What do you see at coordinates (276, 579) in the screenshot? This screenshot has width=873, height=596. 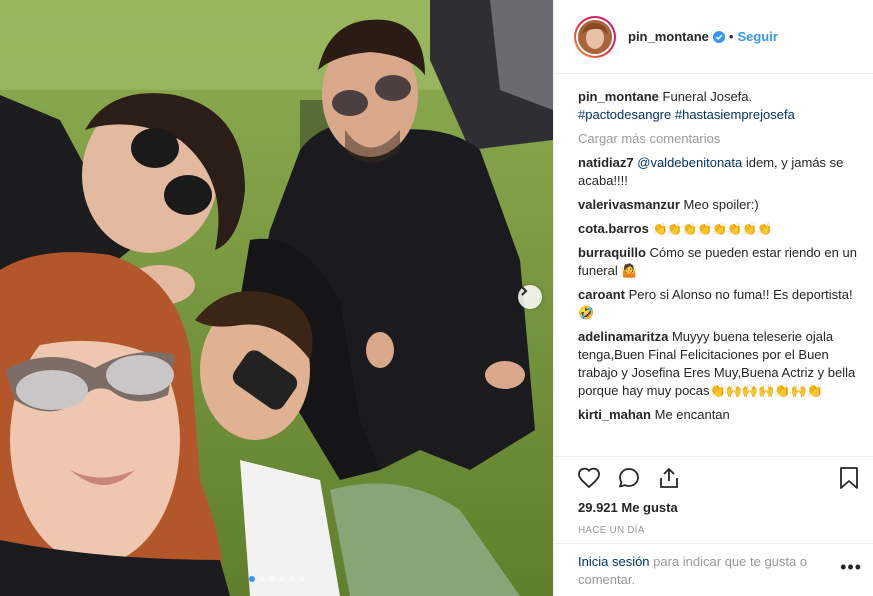 I see `carousel-indicators` at bounding box center [276, 579].